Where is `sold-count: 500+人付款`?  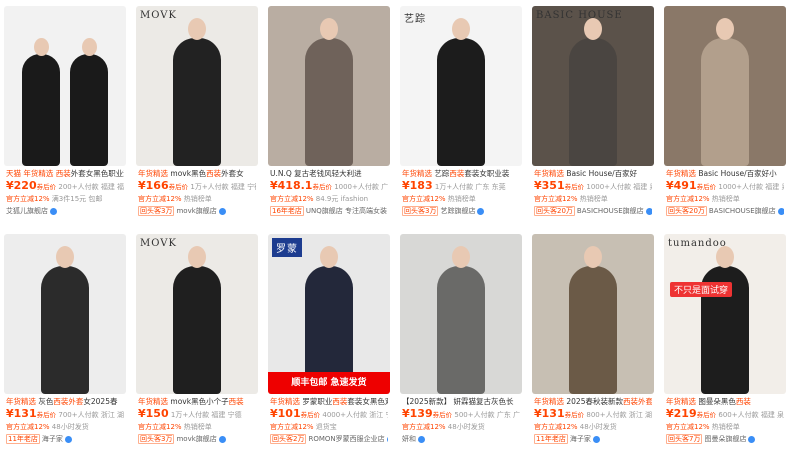
sold-count: 500+人付款 is located at coordinates (474, 415).